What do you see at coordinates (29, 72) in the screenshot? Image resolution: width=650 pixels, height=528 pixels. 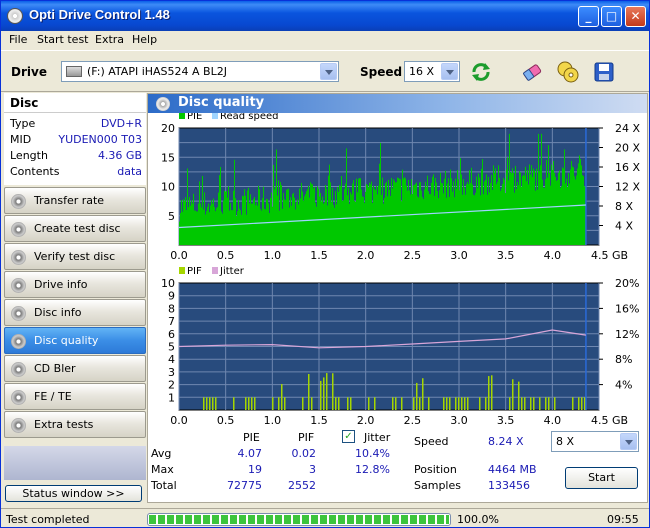 I see `drive-label: Drive` at bounding box center [29, 72].